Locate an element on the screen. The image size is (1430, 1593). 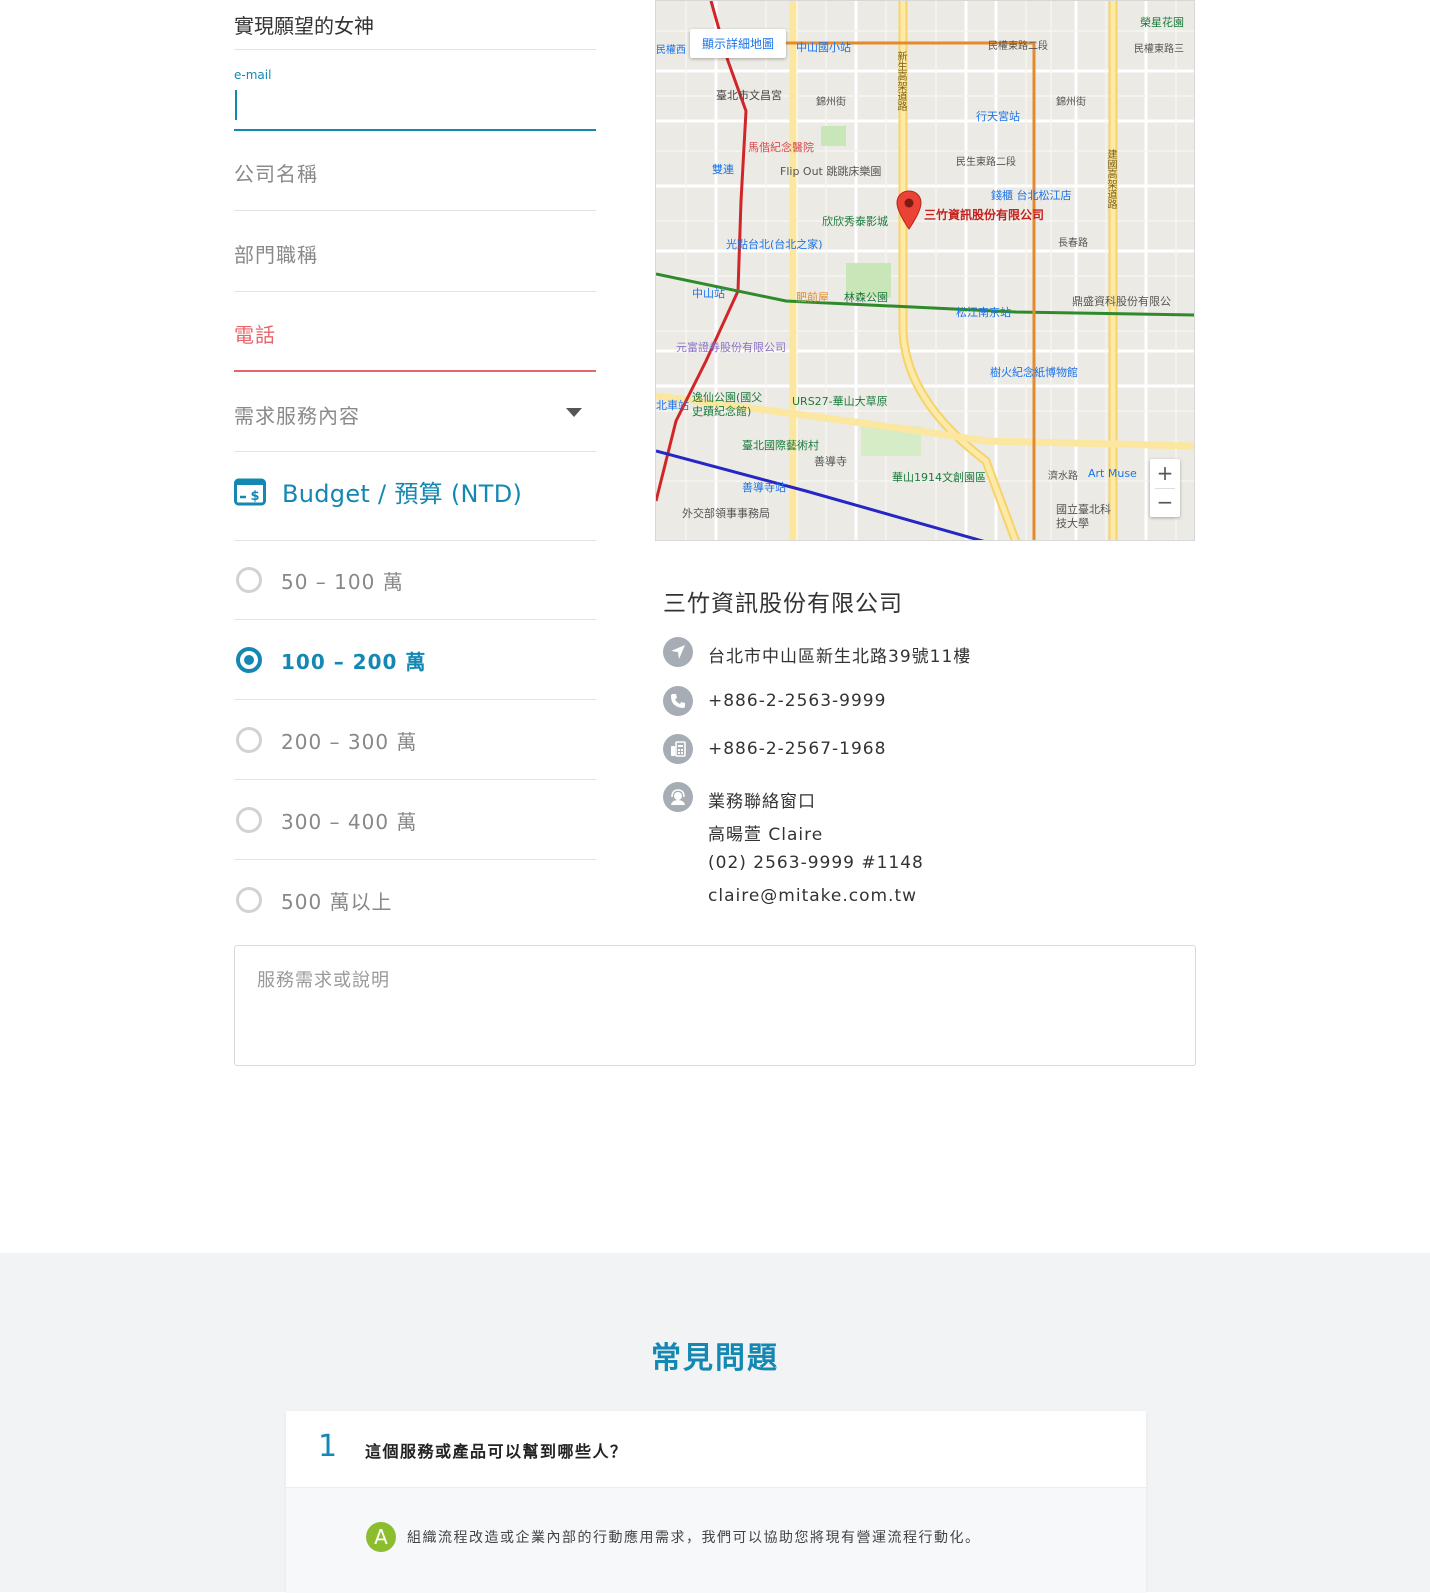
caret-down-icon is located at coordinates (574, 412).